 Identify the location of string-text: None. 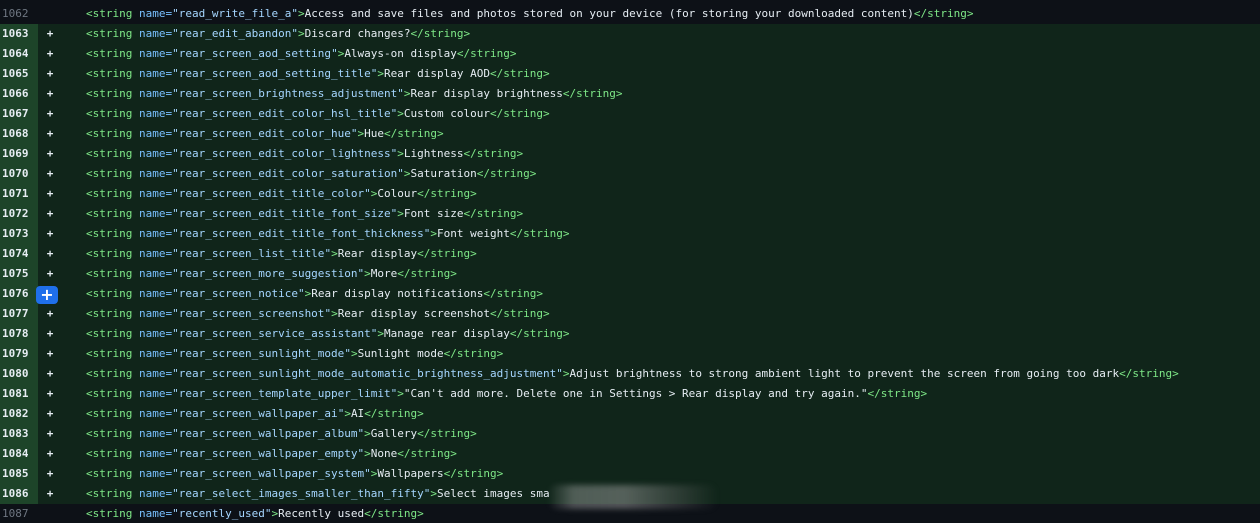
(384, 453).